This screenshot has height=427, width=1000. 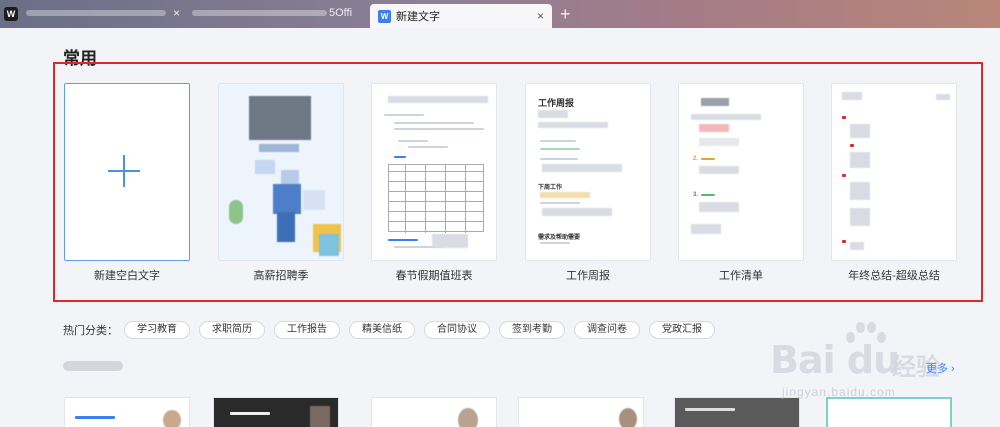 I want to click on template-card-weekly-report: 工作周报 下周工作 需求及帮助需要, so click(x=588, y=172).